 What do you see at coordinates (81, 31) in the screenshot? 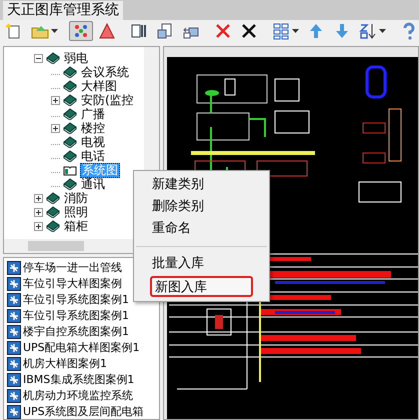
I see `dots-icon` at bounding box center [81, 31].